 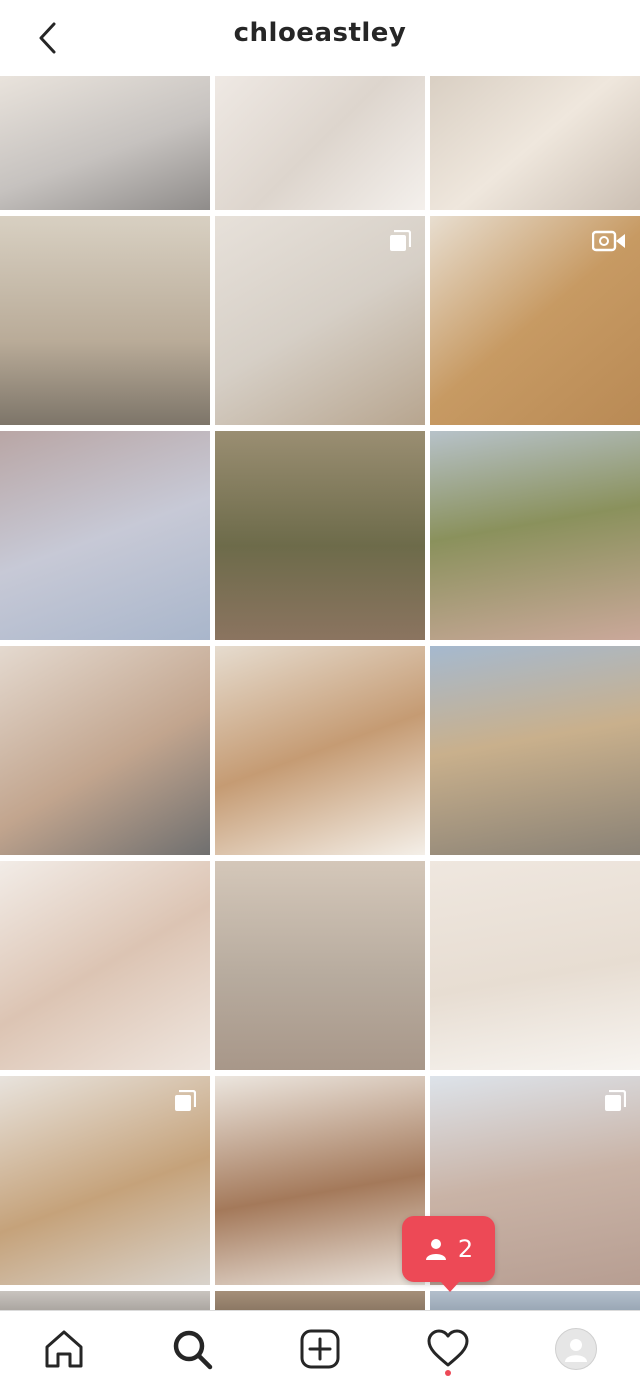 I want to click on home-icon, so click(x=64, y=1349).